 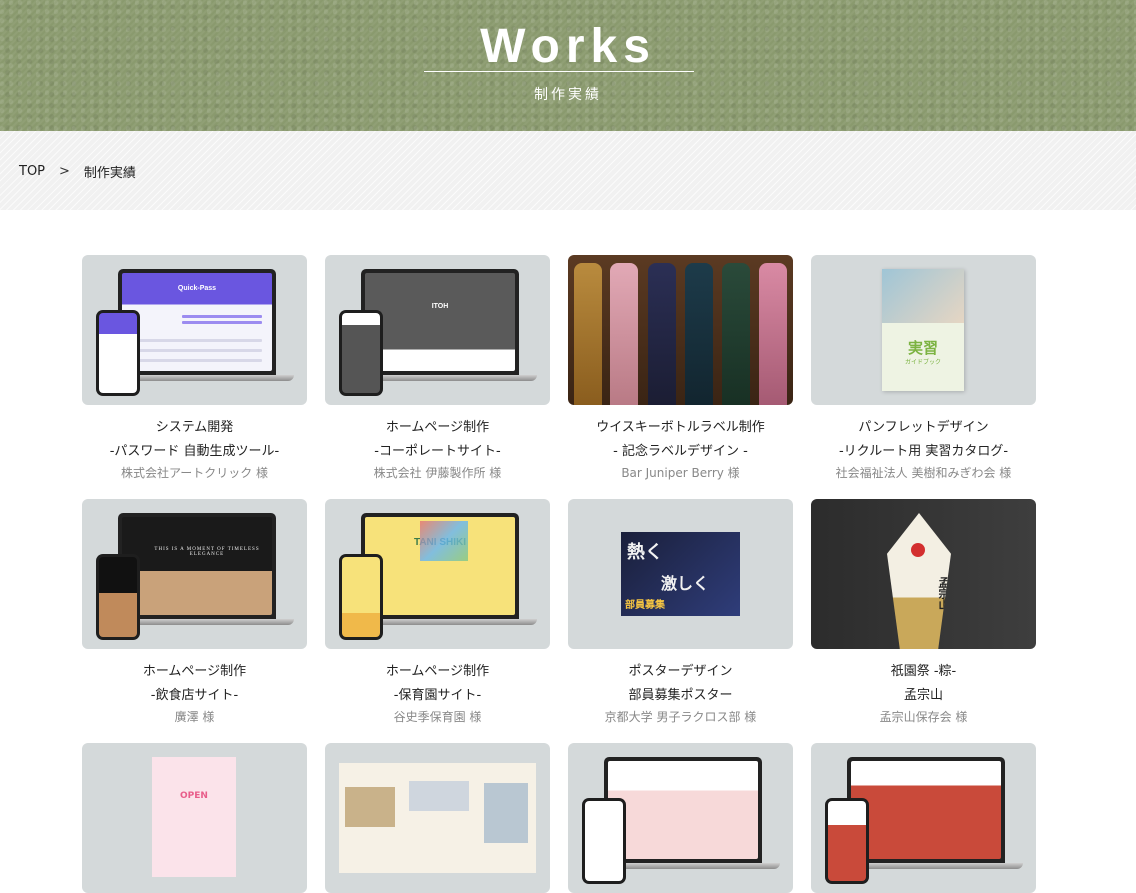 What do you see at coordinates (680, 451) in the screenshot?
I see `work-subtitle: - 記念ラベルデザイン -` at bounding box center [680, 451].